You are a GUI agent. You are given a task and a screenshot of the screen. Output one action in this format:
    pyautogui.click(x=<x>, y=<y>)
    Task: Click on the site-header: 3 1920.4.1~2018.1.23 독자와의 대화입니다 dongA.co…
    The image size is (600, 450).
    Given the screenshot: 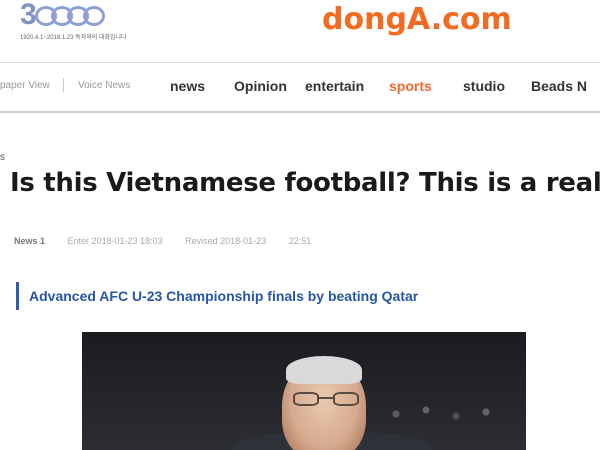 What is the action you would take?
    pyautogui.click(x=300, y=31)
    